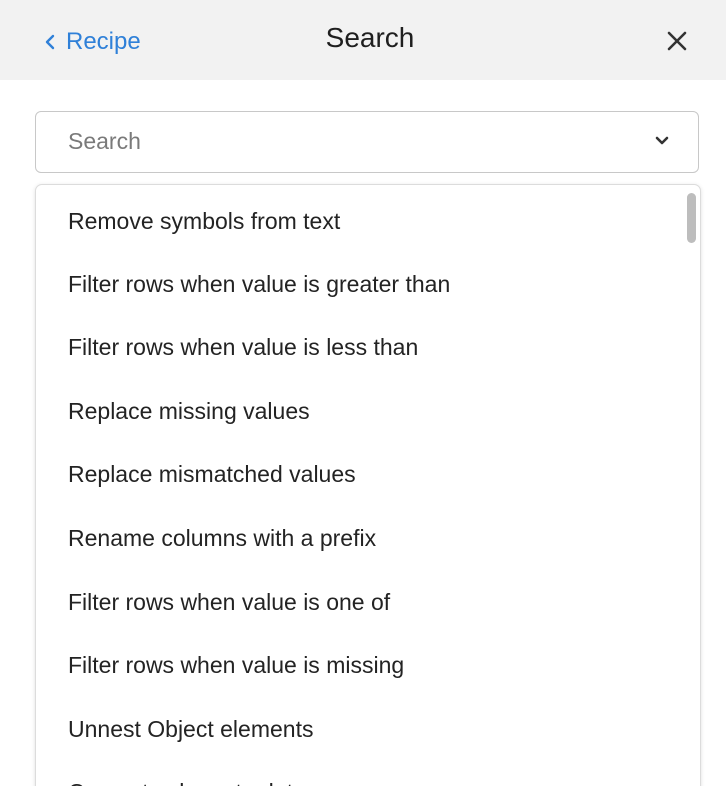  Describe the element at coordinates (677, 41) in the screenshot. I see `close-icon` at that location.